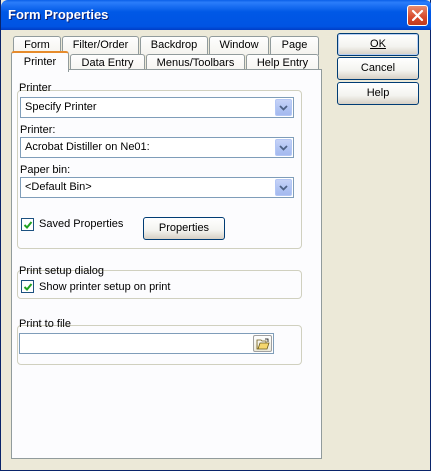 The height and width of the screenshot is (471, 431). I want to click on help-button: Help, so click(378, 93).